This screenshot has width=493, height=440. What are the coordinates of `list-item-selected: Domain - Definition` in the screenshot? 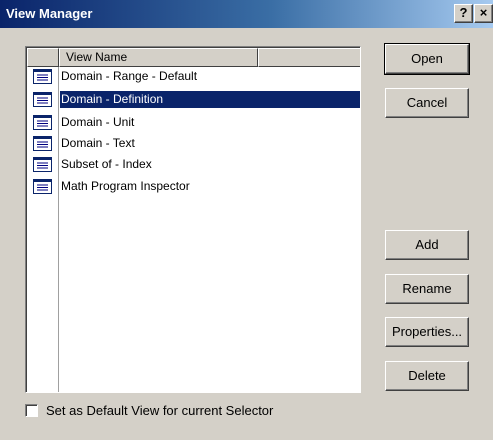 It's located at (193, 99).